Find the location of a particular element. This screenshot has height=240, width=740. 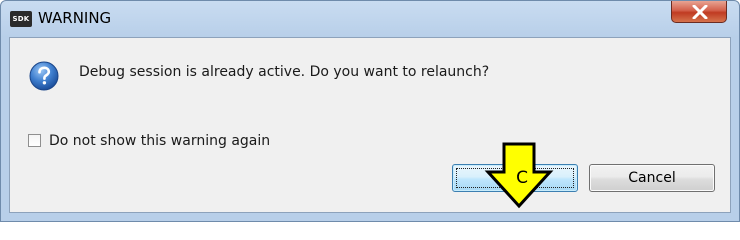

title-bar: SDK WARNING is located at coordinates (370, 19).